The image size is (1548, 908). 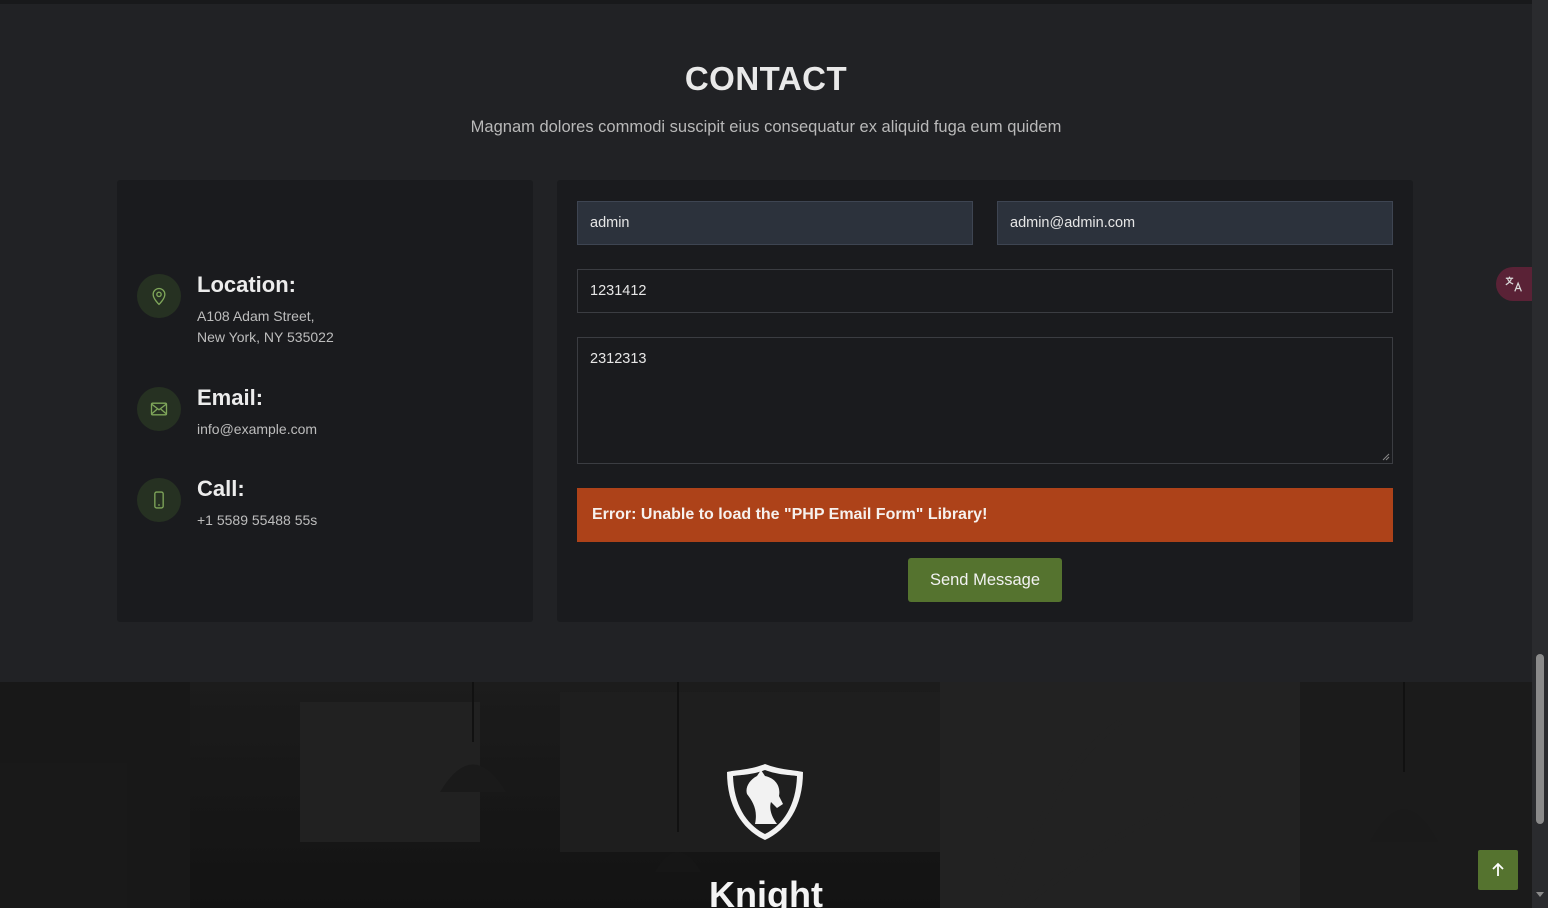 I want to click on map-pin-icon, so click(x=159, y=296).